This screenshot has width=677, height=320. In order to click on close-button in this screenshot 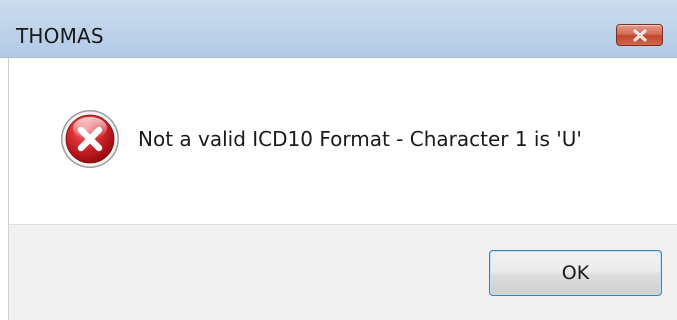, I will do `click(639, 35)`.